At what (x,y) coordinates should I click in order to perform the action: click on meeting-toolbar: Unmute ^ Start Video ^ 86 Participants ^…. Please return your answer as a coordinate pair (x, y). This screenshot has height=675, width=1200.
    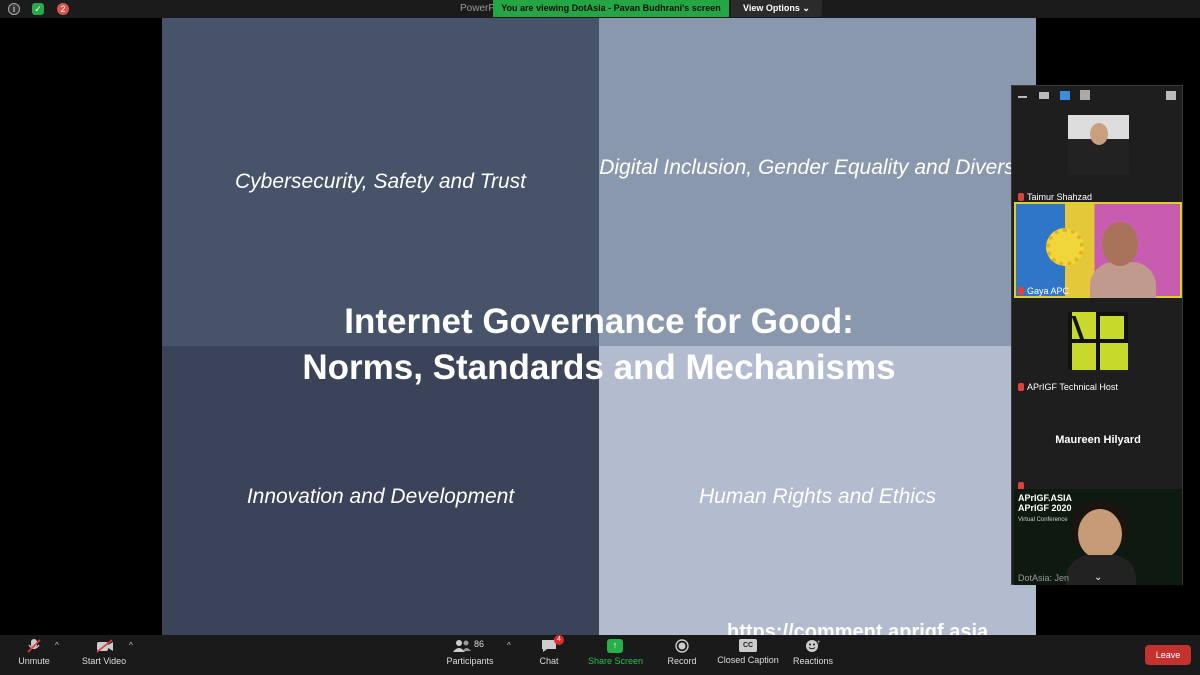
    Looking at the image, I should click on (600, 655).